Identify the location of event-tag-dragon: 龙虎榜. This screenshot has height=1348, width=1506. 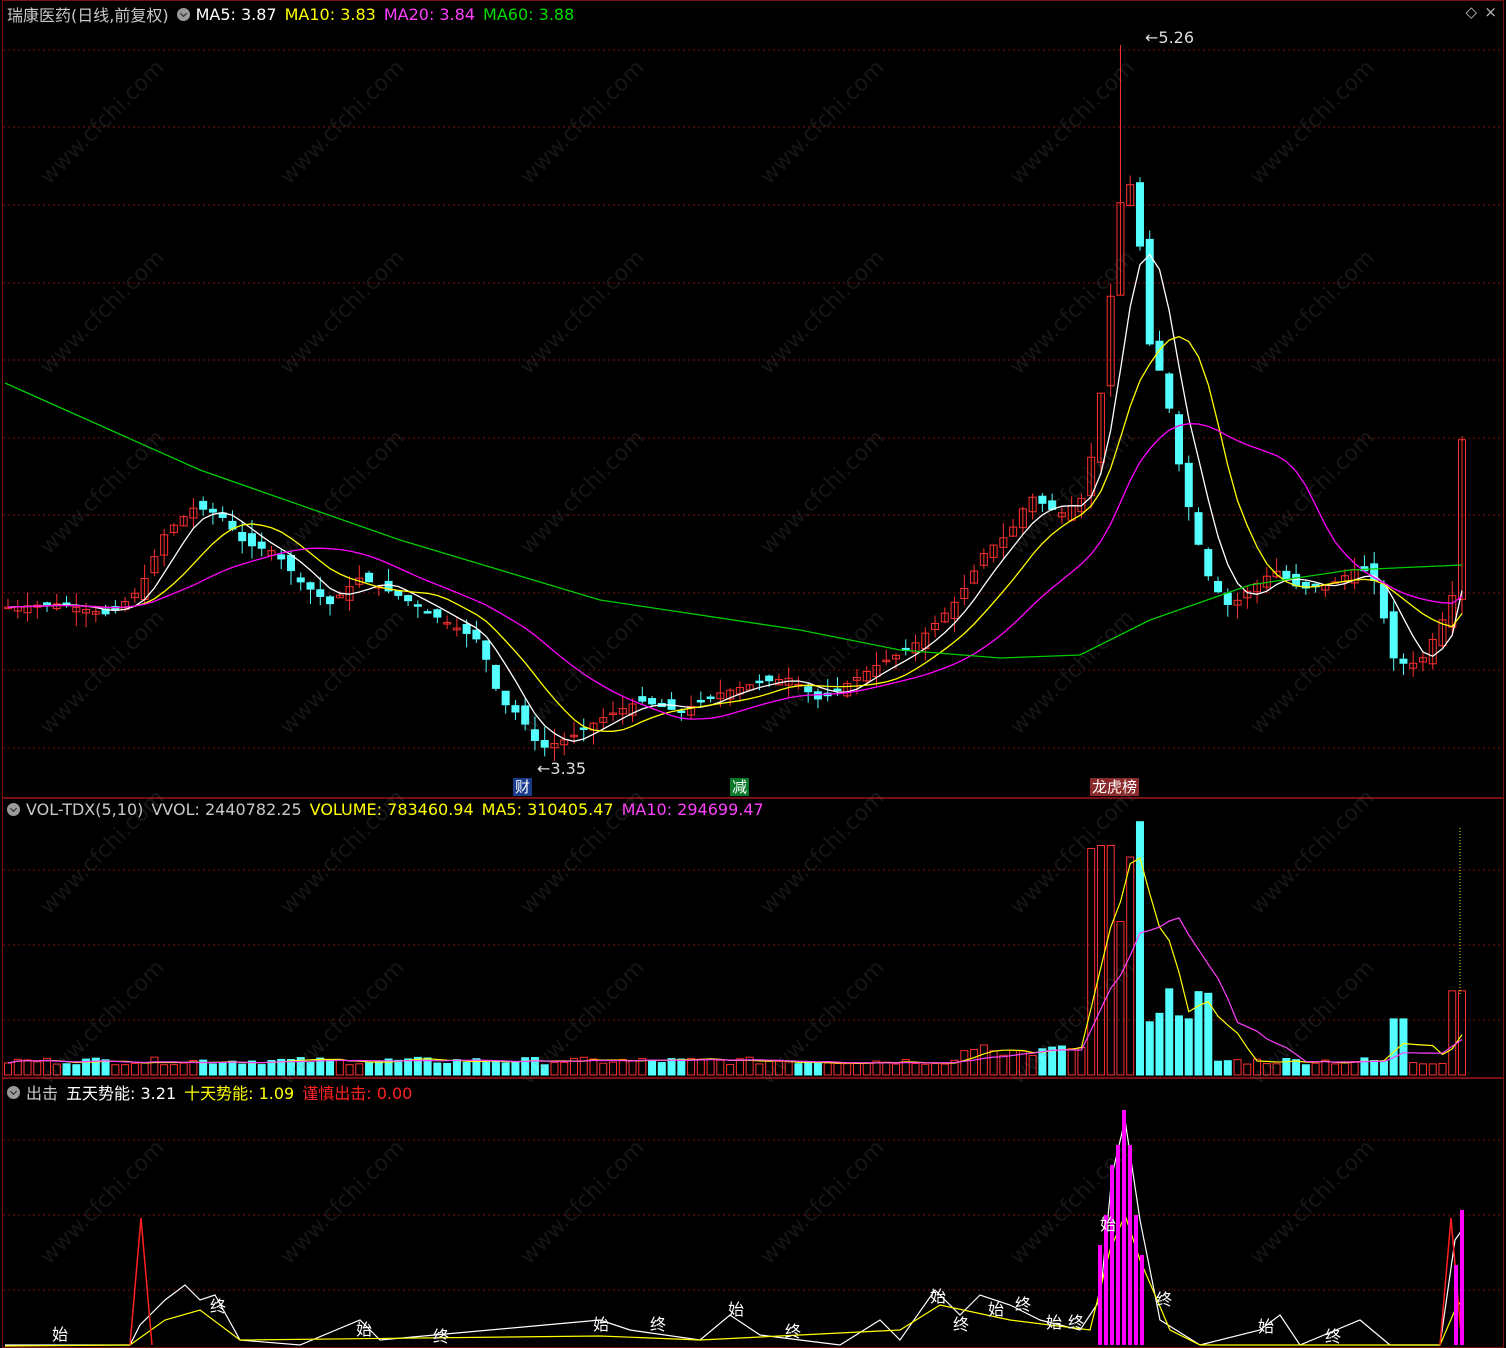
(1115, 787).